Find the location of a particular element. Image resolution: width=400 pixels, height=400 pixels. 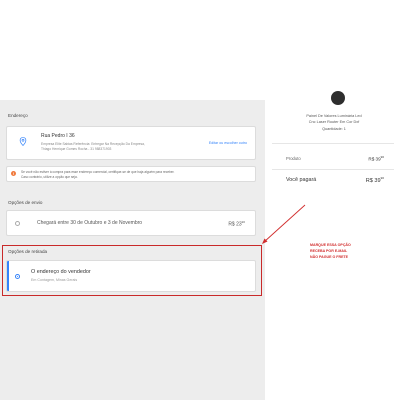

annotation-text-line-1: MARQUE ESSA OPÇÃO is located at coordinates (330, 245).